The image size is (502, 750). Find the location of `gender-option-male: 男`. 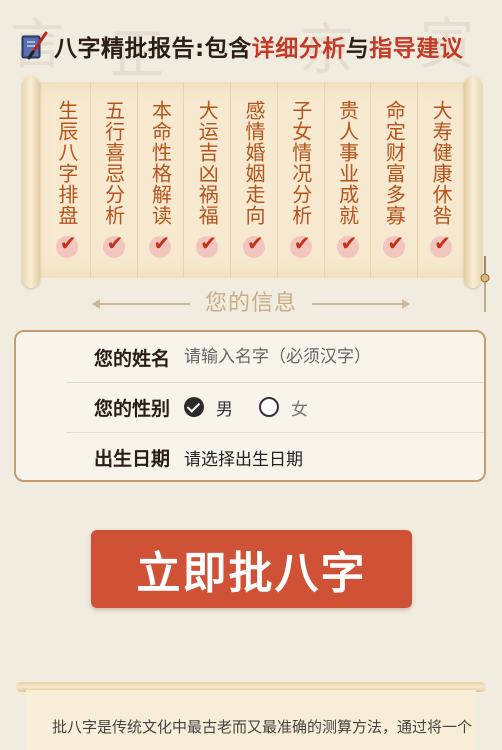

gender-option-male: 男 is located at coordinates (208, 407).